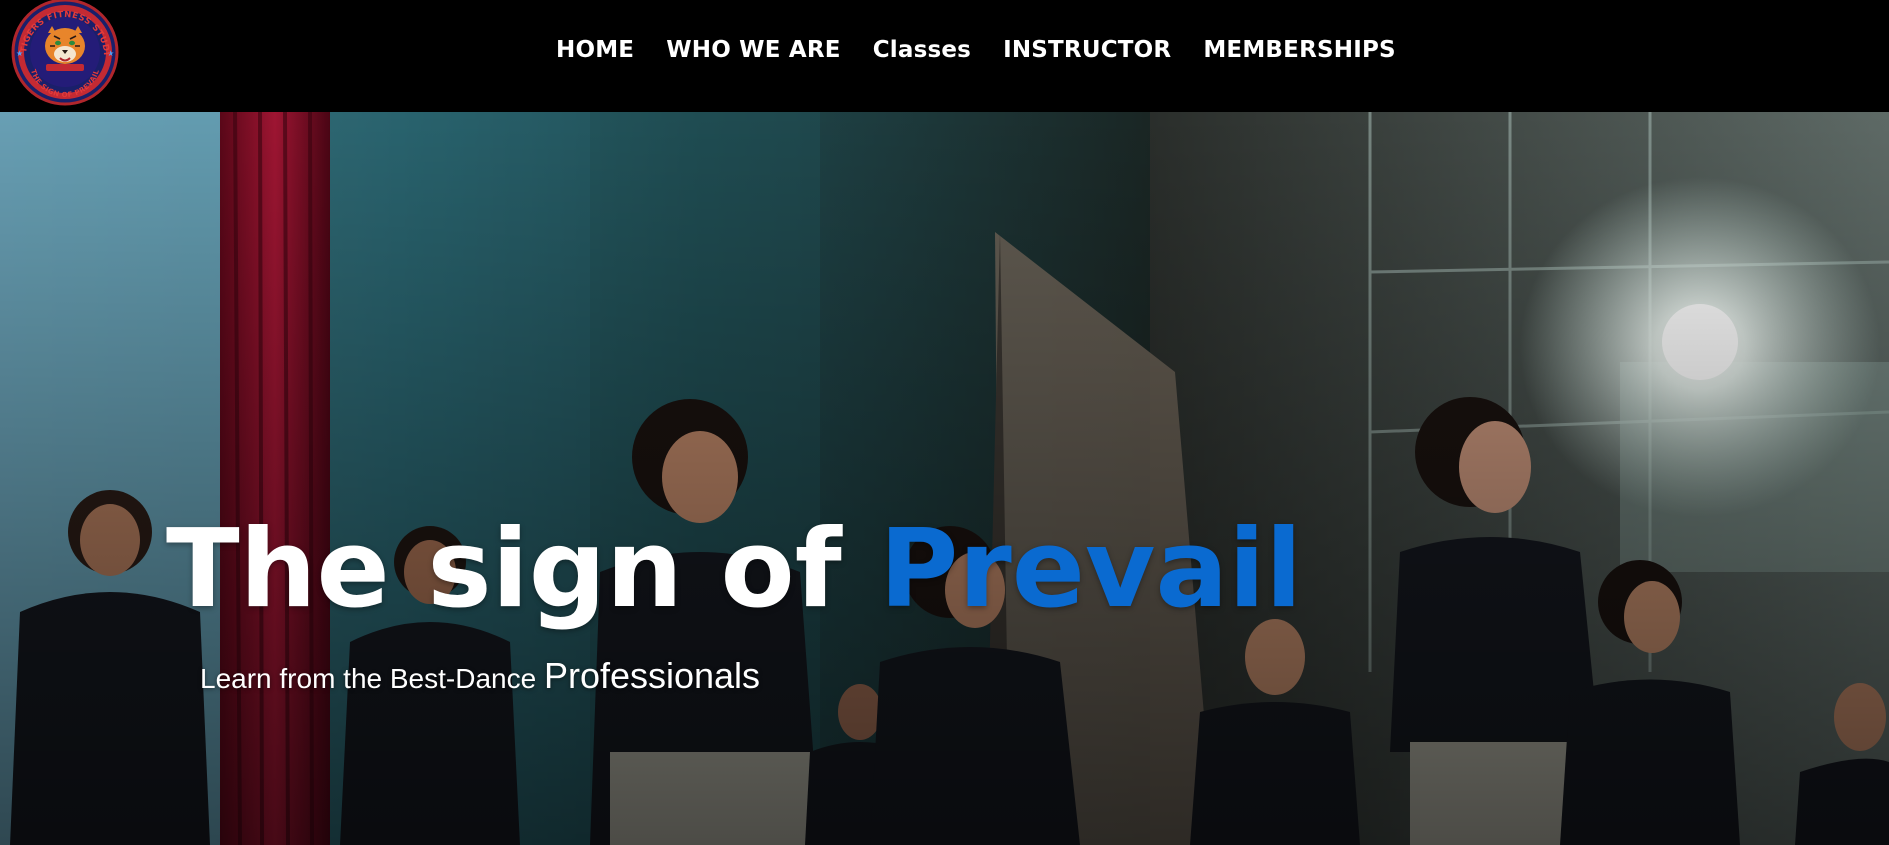  What do you see at coordinates (1299, 50) in the screenshot?
I see `nav-memberships: MEMBERSHIPS` at bounding box center [1299, 50].